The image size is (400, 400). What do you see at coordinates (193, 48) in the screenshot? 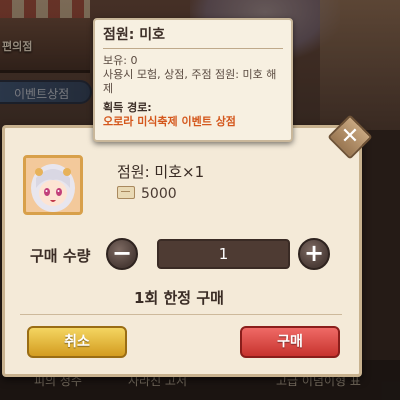
I see `tooltip-divider` at bounding box center [193, 48].